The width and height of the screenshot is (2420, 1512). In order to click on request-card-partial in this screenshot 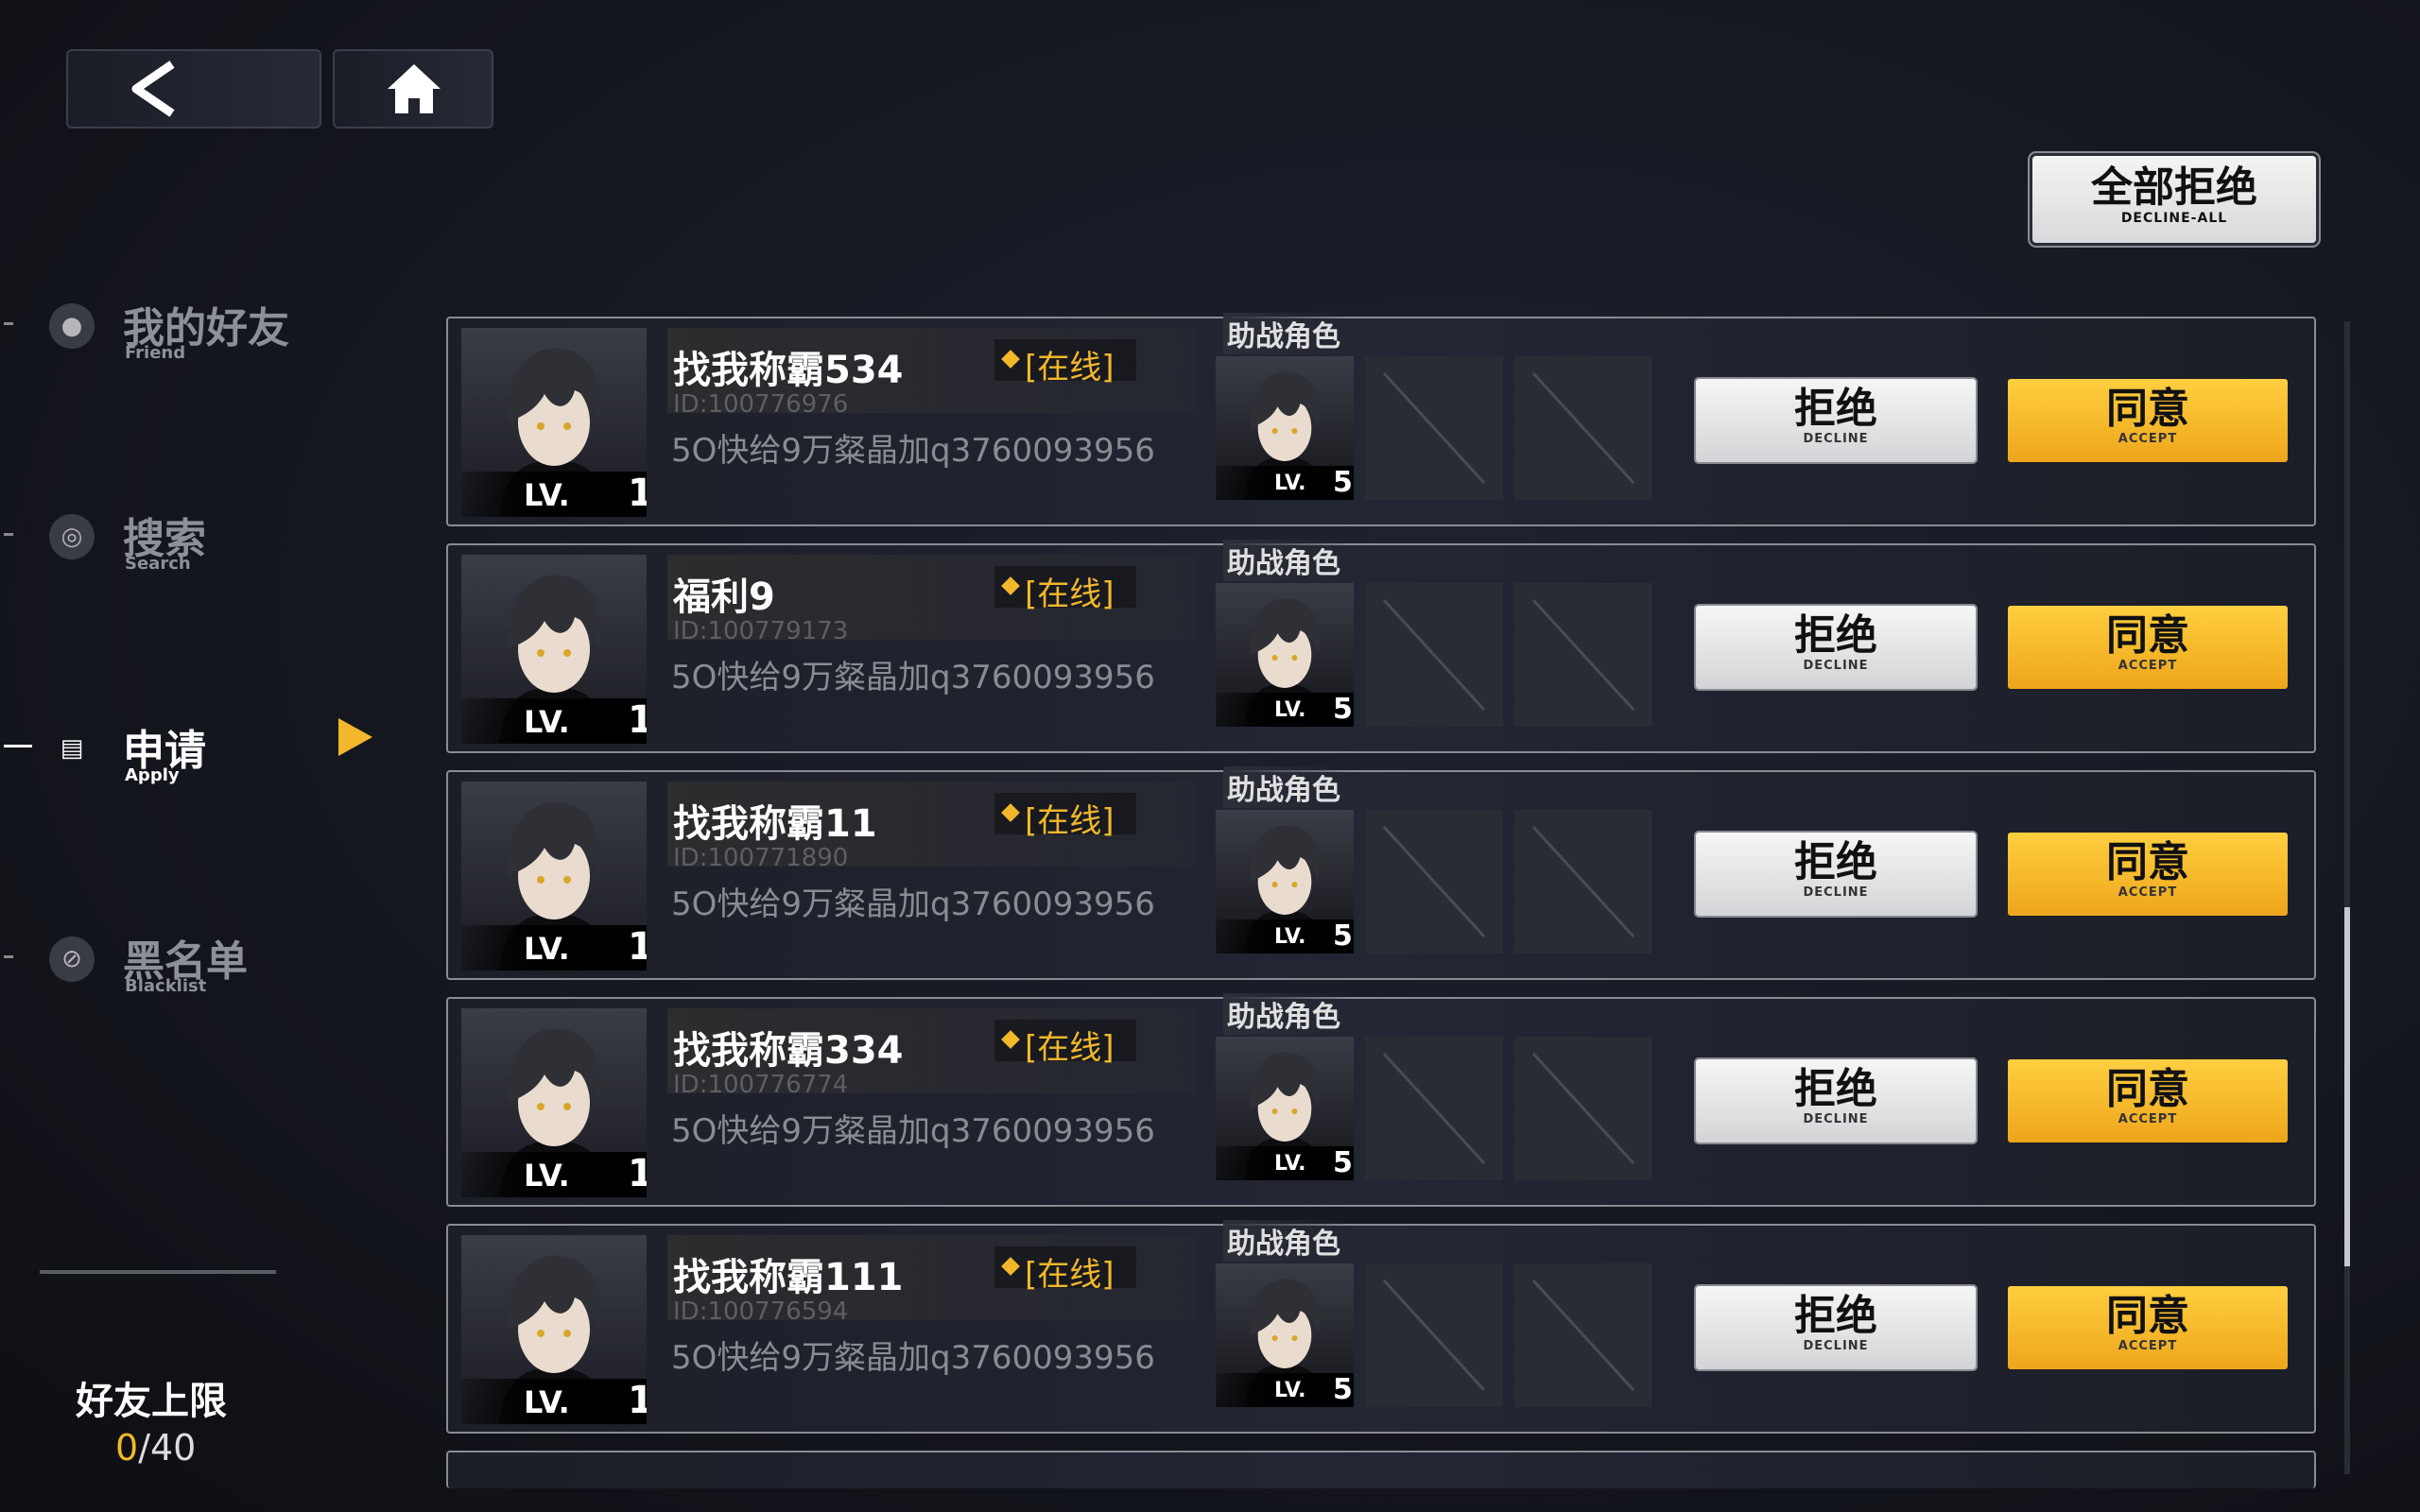, I will do `click(1381, 1469)`.